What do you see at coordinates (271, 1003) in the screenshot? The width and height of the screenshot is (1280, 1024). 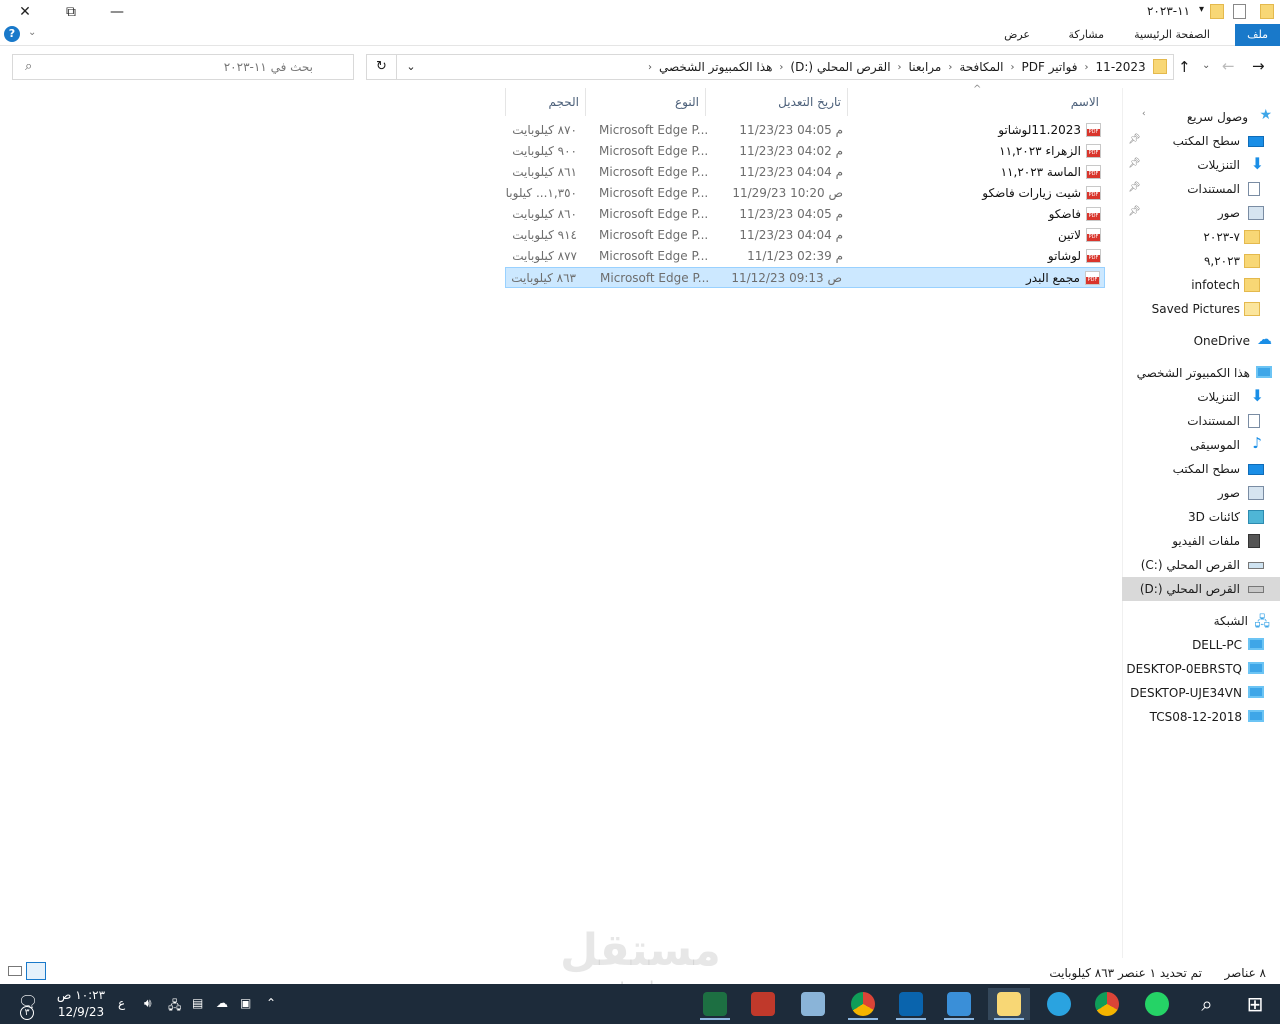 I see `show-hidden-icons: ⌃` at bounding box center [271, 1003].